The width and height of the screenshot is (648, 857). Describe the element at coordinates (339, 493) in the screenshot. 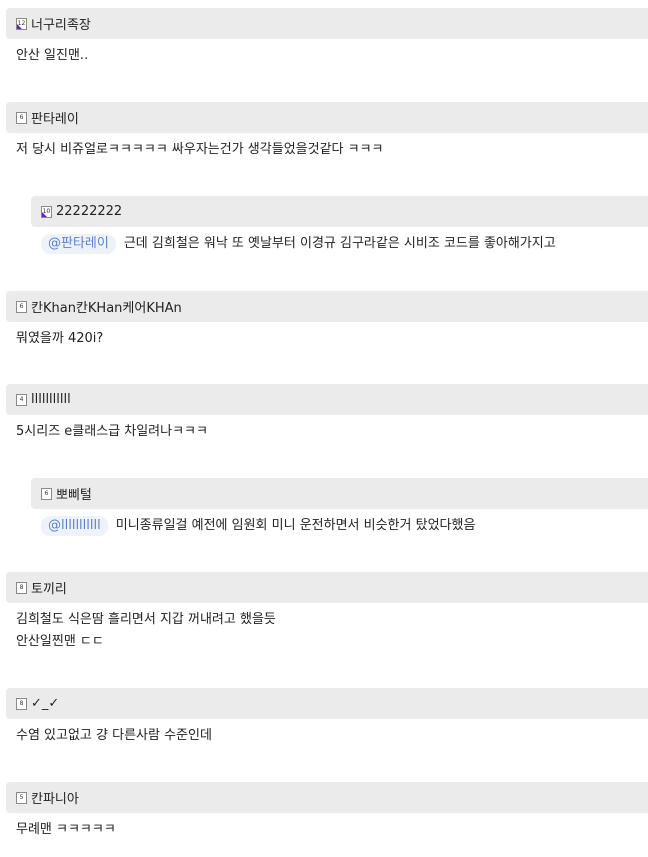

I see `comment-header: 6 뽀삐털` at that location.